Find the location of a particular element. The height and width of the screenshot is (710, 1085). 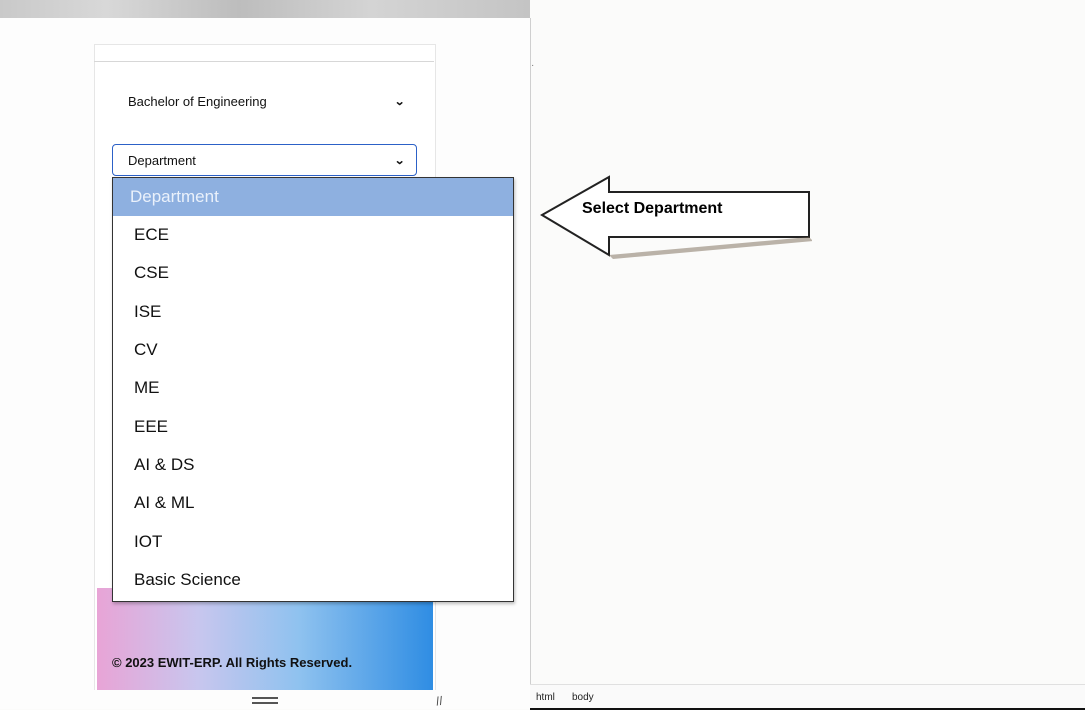

dropdown-option-cse: CSE is located at coordinates (313, 273).